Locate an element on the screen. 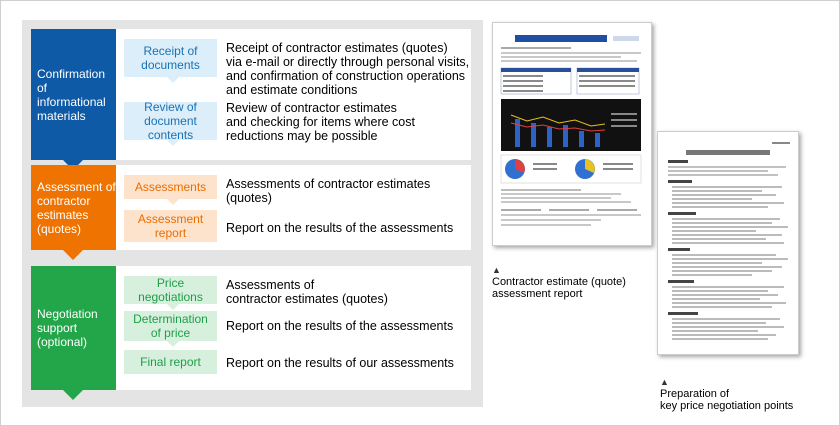 This screenshot has width=840, height=426. step-tag-label: Assessment report is located at coordinates (170, 226).